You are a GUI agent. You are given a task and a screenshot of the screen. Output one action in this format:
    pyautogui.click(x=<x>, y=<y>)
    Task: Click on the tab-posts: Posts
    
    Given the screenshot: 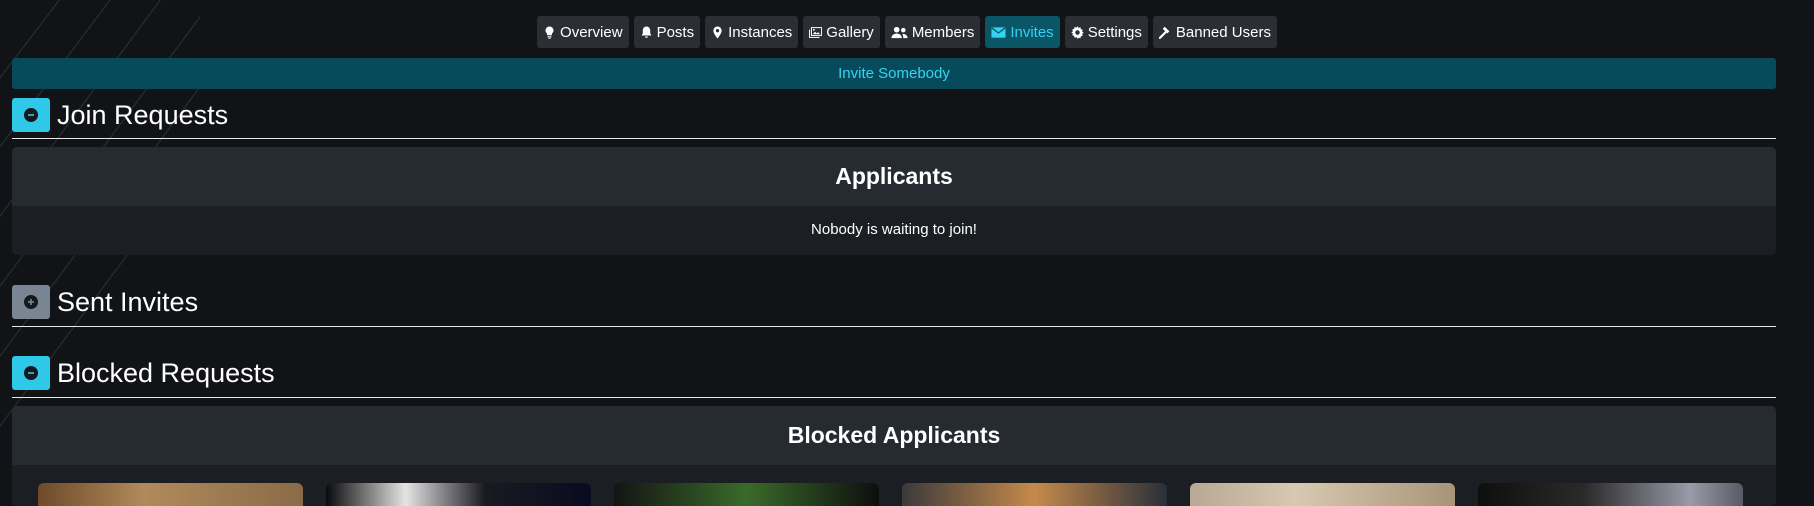 What is the action you would take?
    pyautogui.click(x=667, y=32)
    